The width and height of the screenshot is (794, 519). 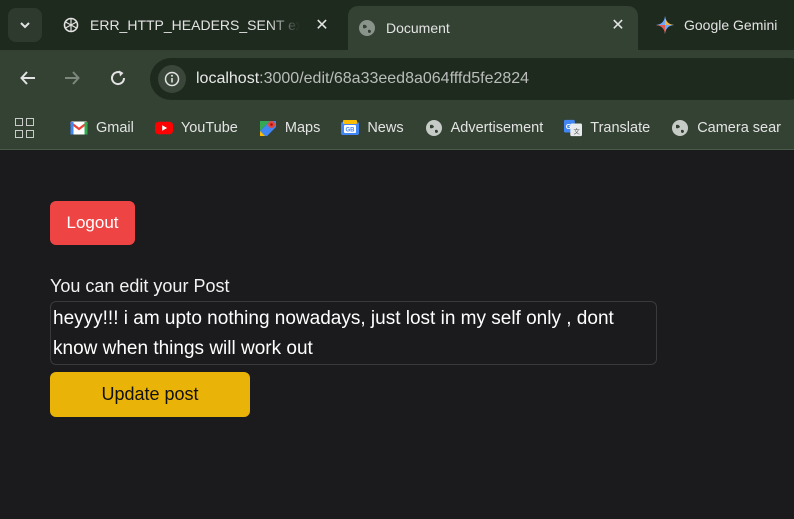 What do you see at coordinates (24, 128) in the screenshot?
I see `apps-grid-icon` at bounding box center [24, 128].